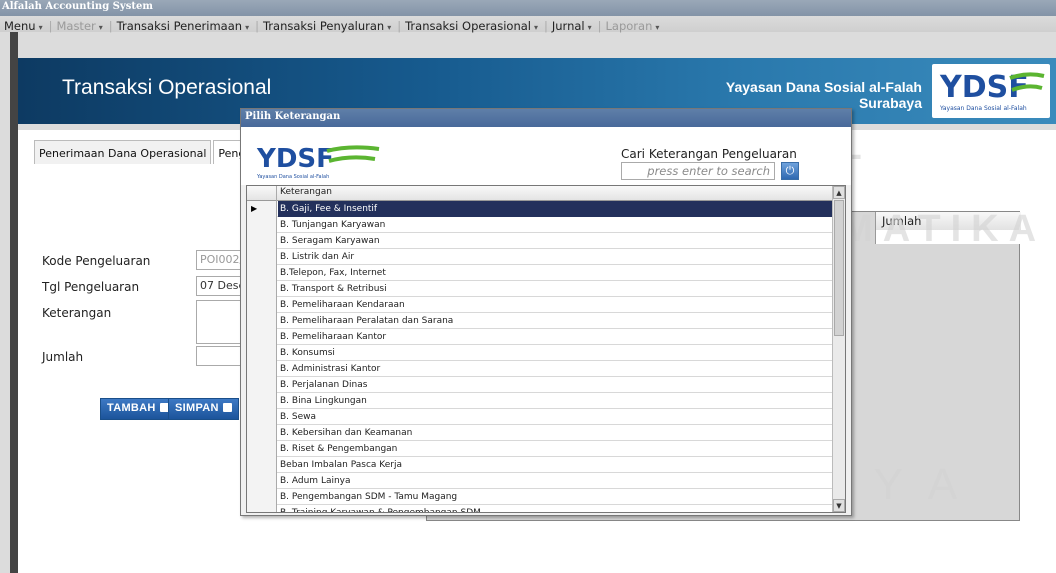 This screenshot has width=1056, height=573. I want to click on menu-item-master: Master ▾, so click(79, 26).